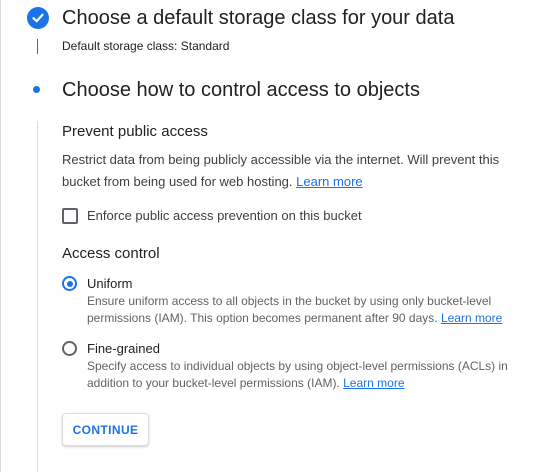 This screenshot has width=539, height=472. I want to click on access-control-heading: Access control, so click(111, 253).